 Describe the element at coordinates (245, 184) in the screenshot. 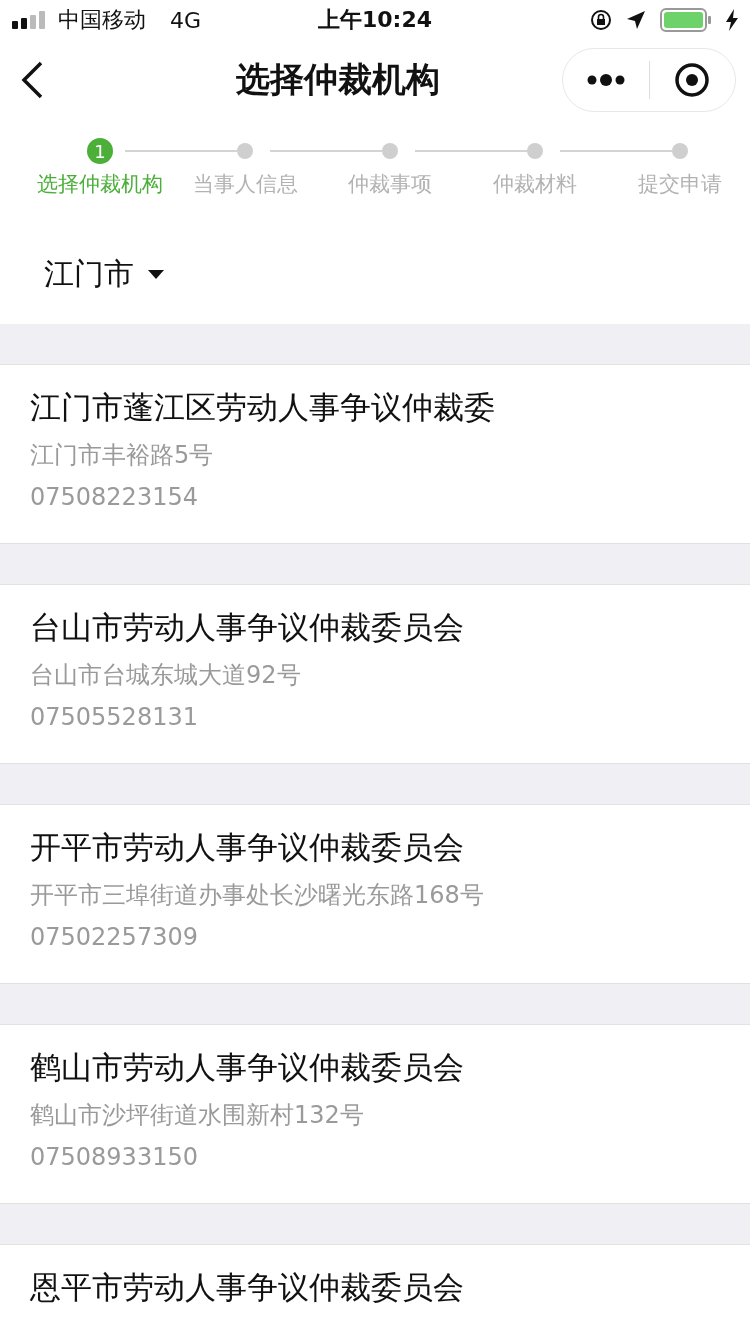

I see `step-label: 当事人信息` at that location.